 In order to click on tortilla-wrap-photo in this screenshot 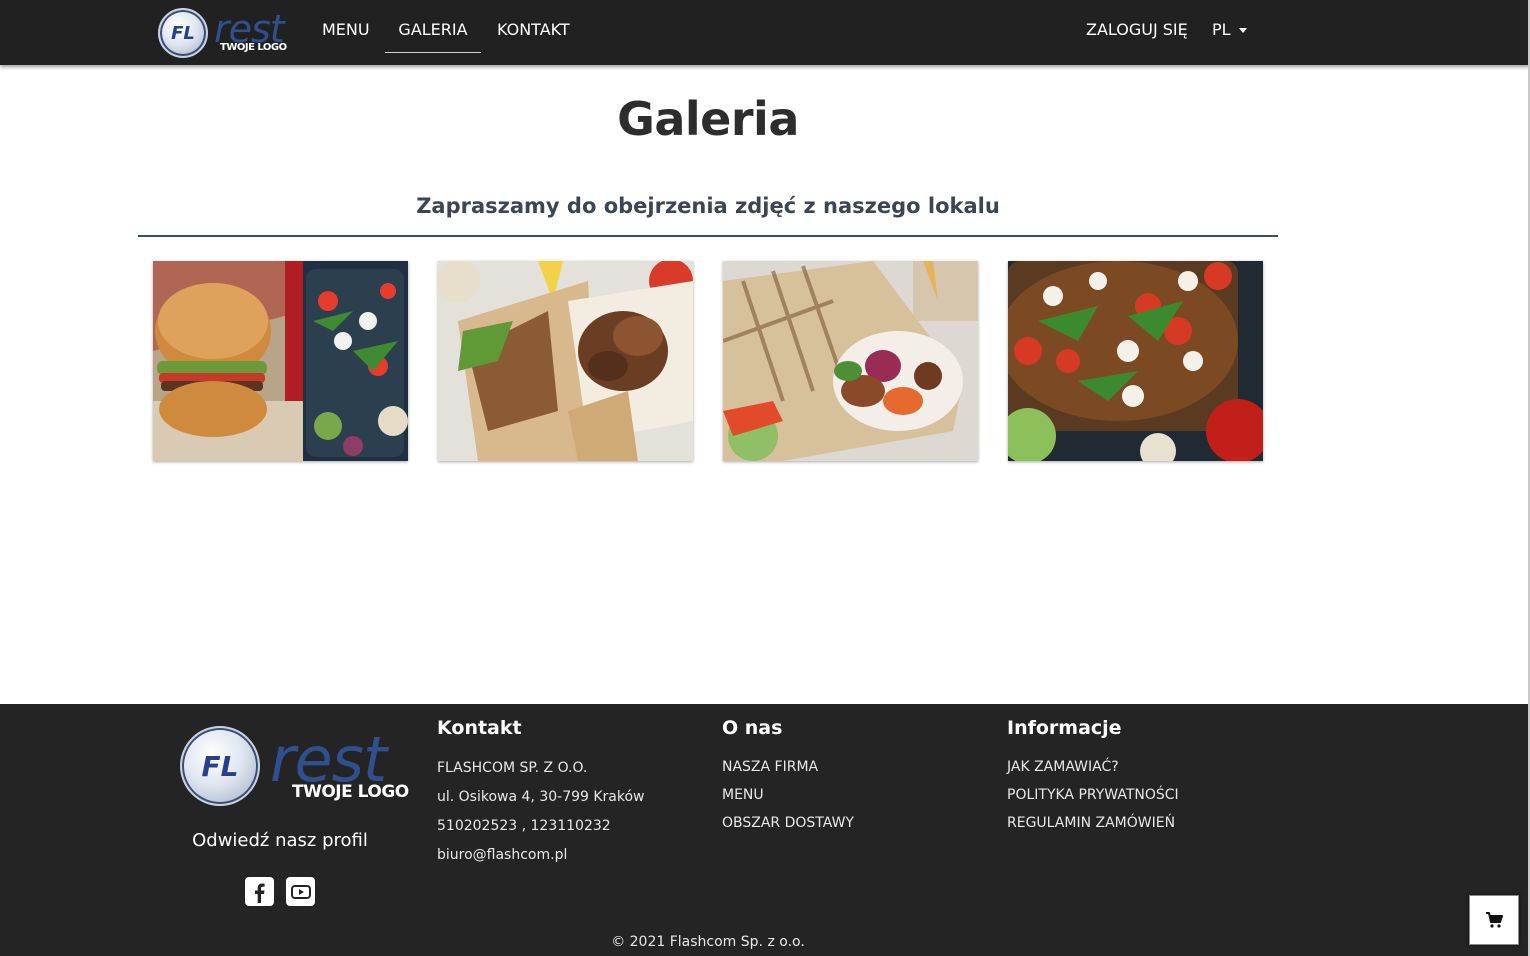, I will do `click(850, 361)`.